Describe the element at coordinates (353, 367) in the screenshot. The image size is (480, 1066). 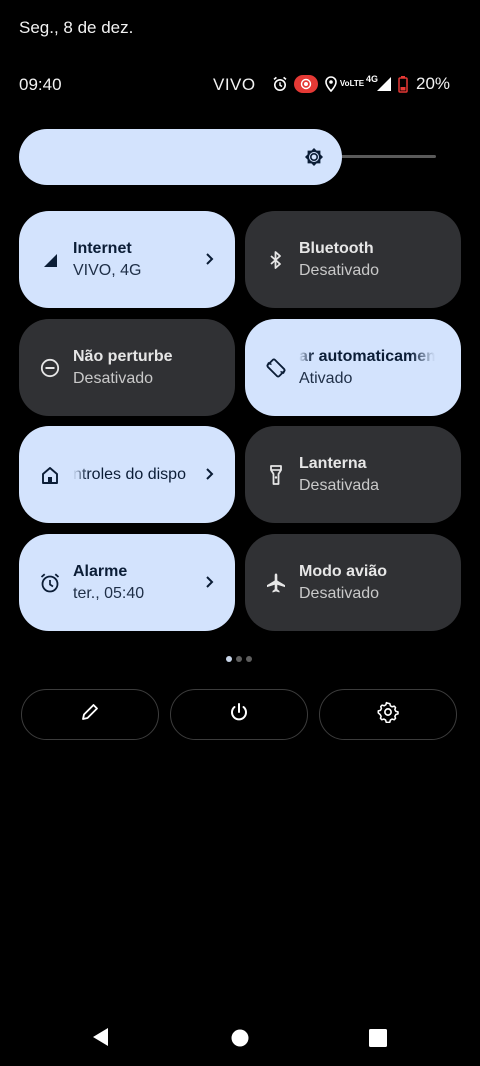
I see `tile-auto-rotate: ar automaticamen Ativado` at that location.